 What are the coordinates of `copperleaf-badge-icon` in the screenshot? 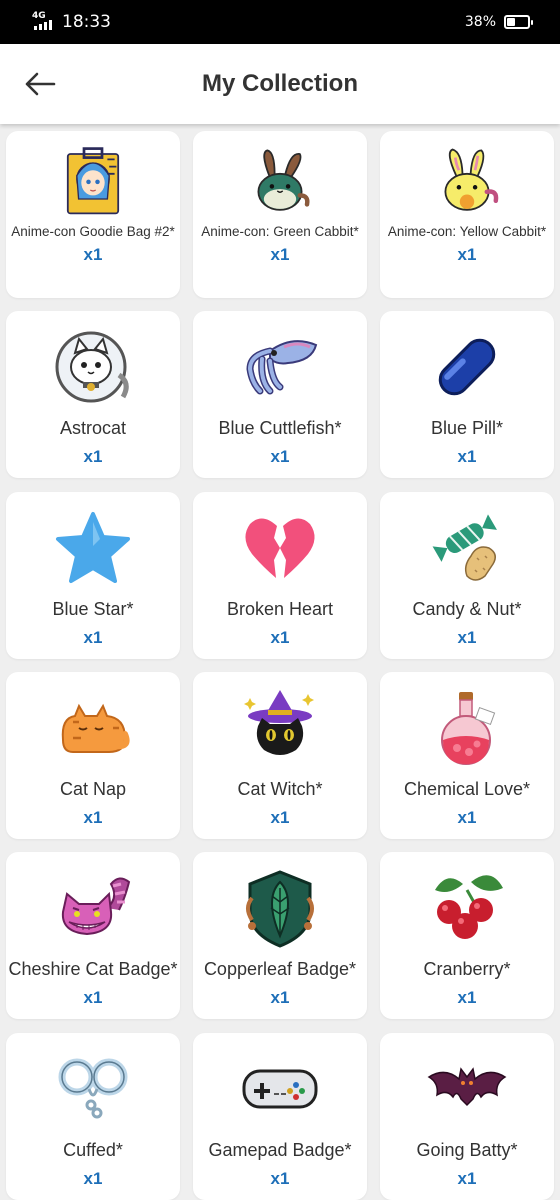 It's located at (280, 908).